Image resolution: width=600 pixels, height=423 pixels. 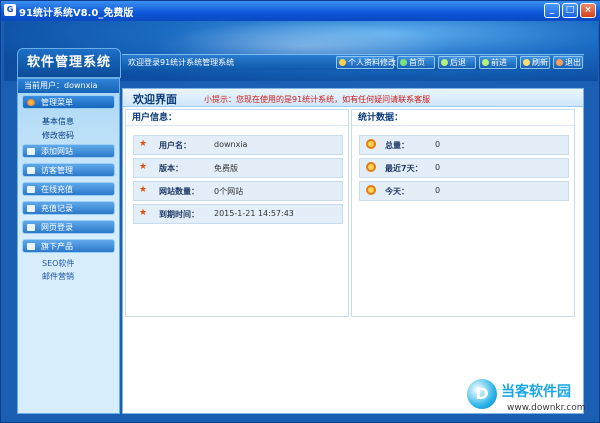 I want to click on stats-heading: 统计数据：, so click(x=463, y=118).